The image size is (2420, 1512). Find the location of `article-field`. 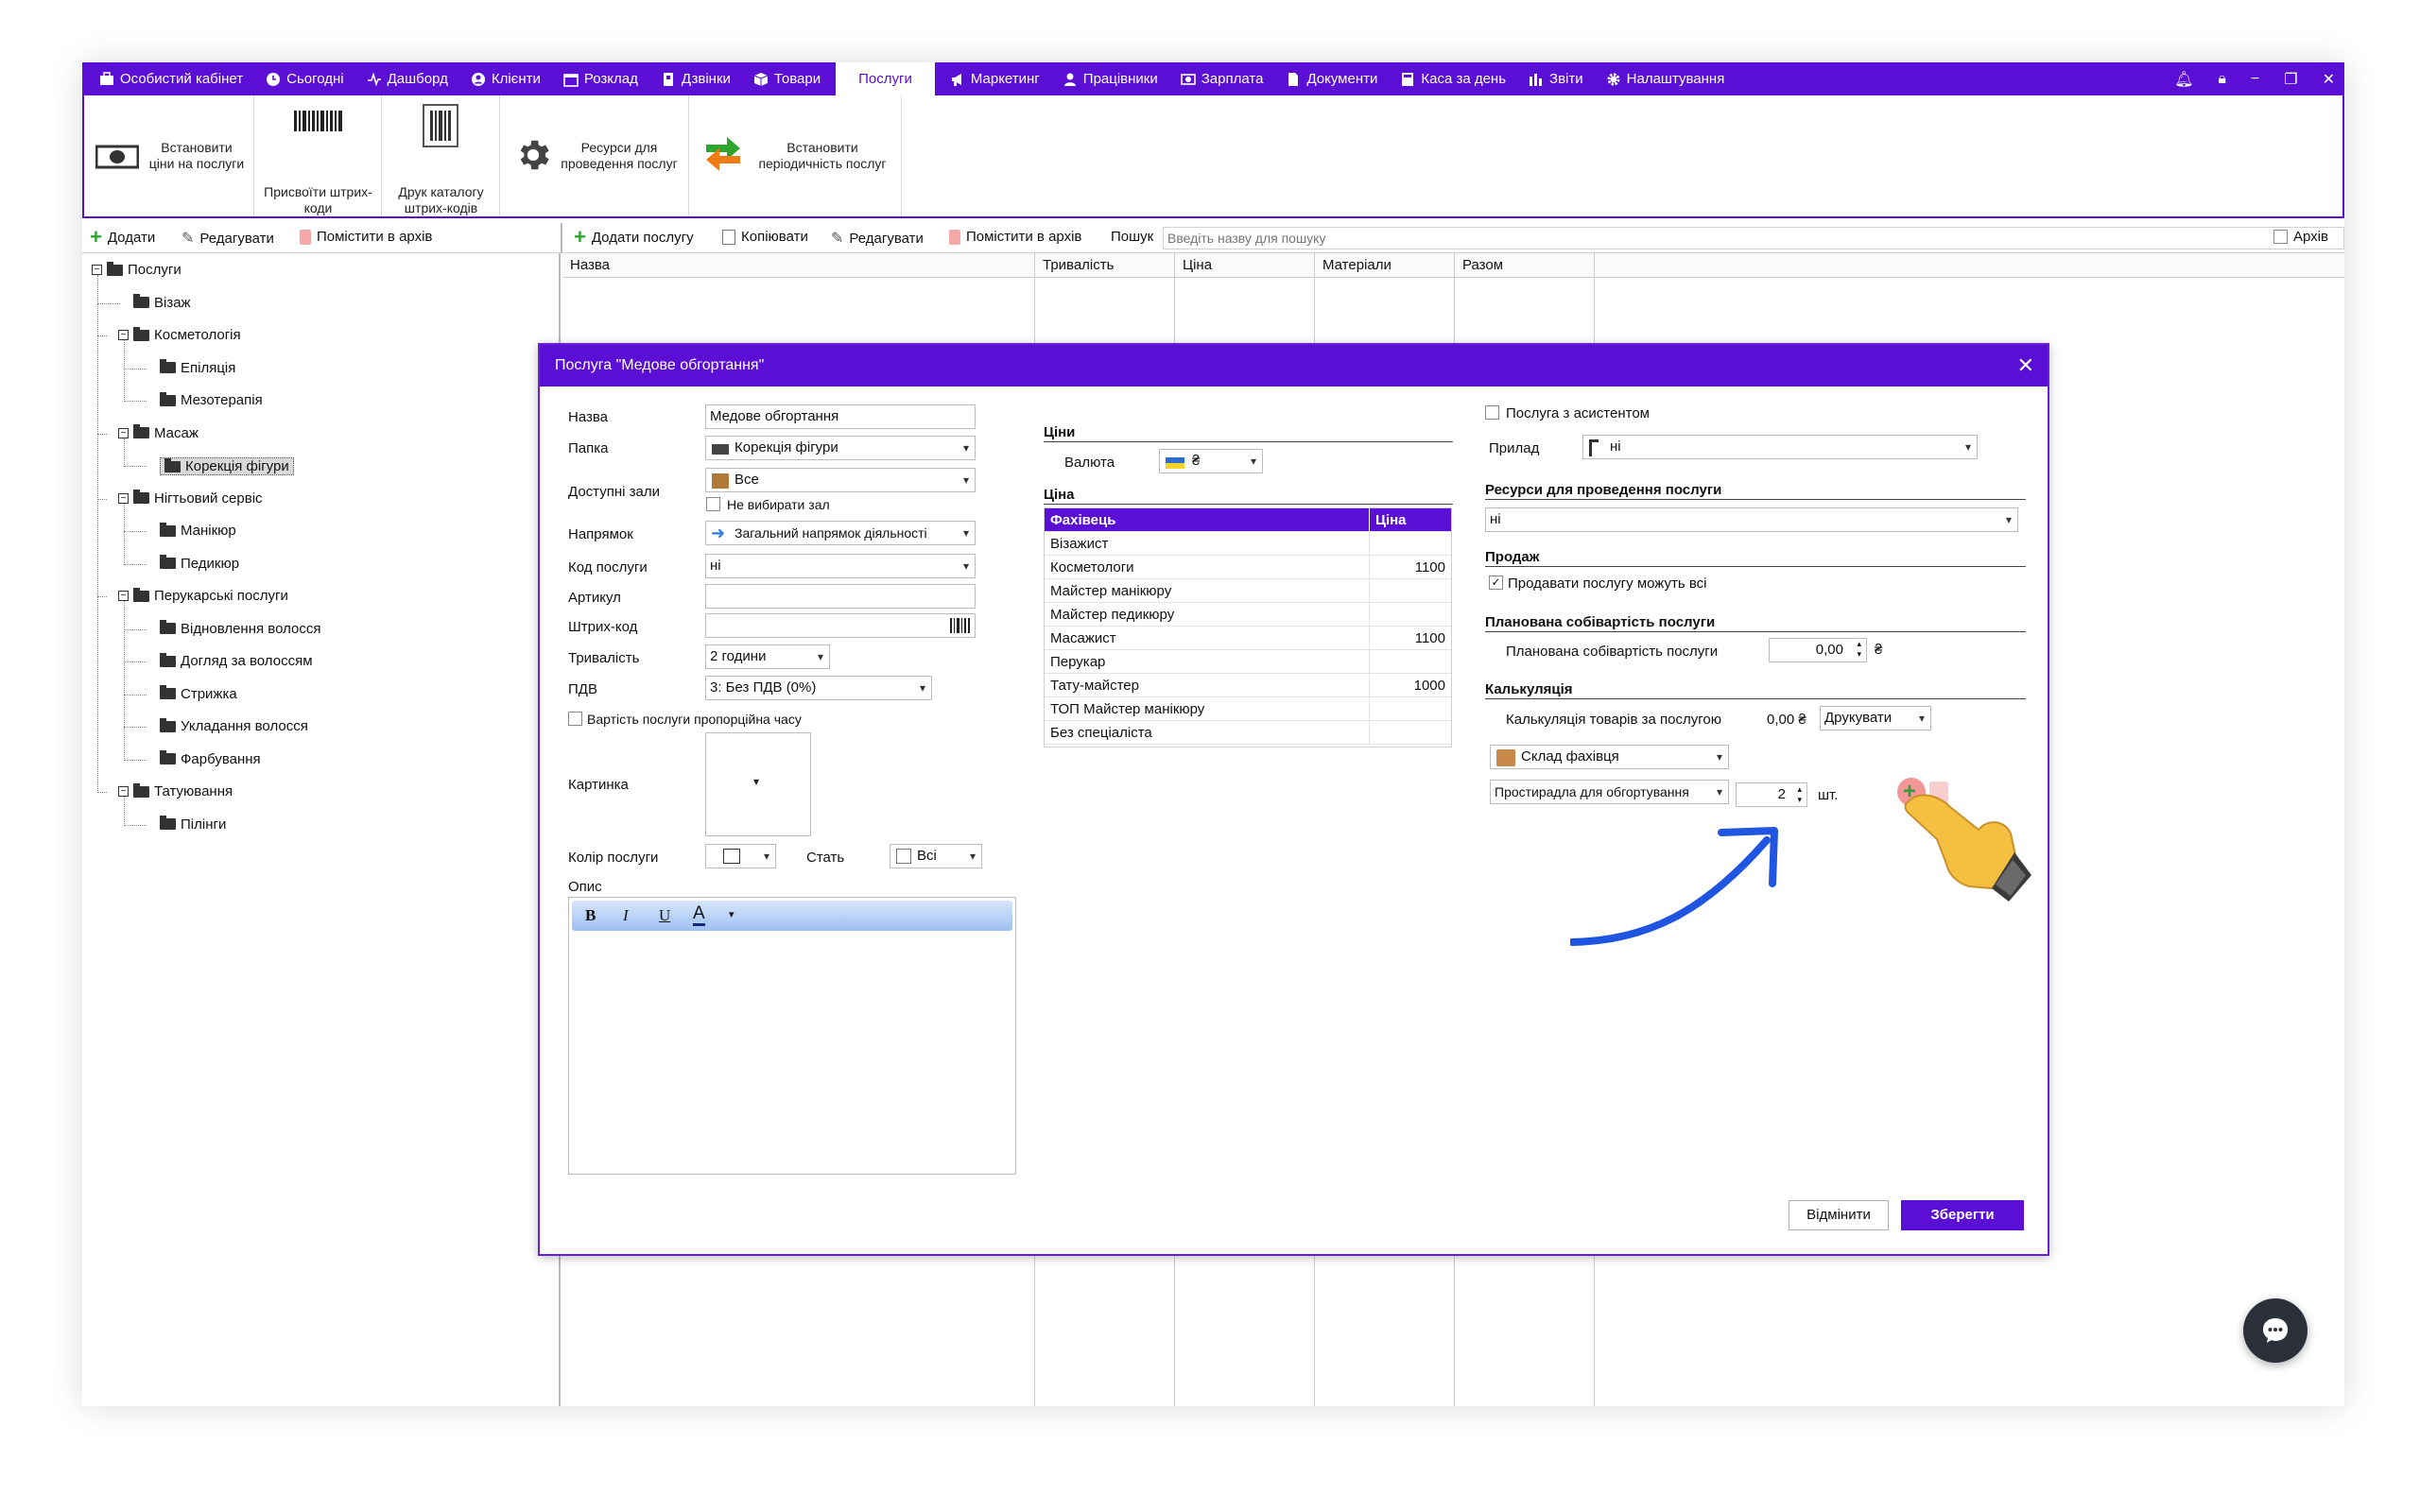

article-field is located at coordinates (840, 596).